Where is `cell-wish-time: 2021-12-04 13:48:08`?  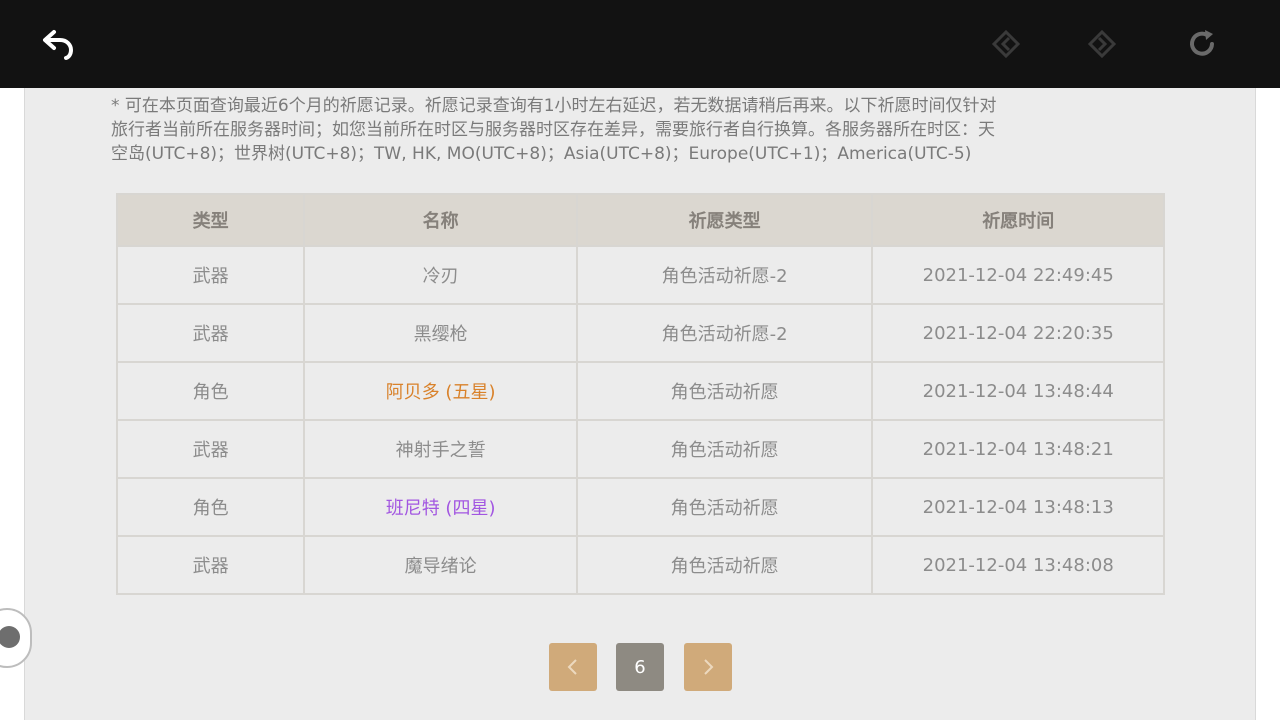 cell-wish-time: 2021-12-04 13:48:08 is located at coordinates (1018, 565).